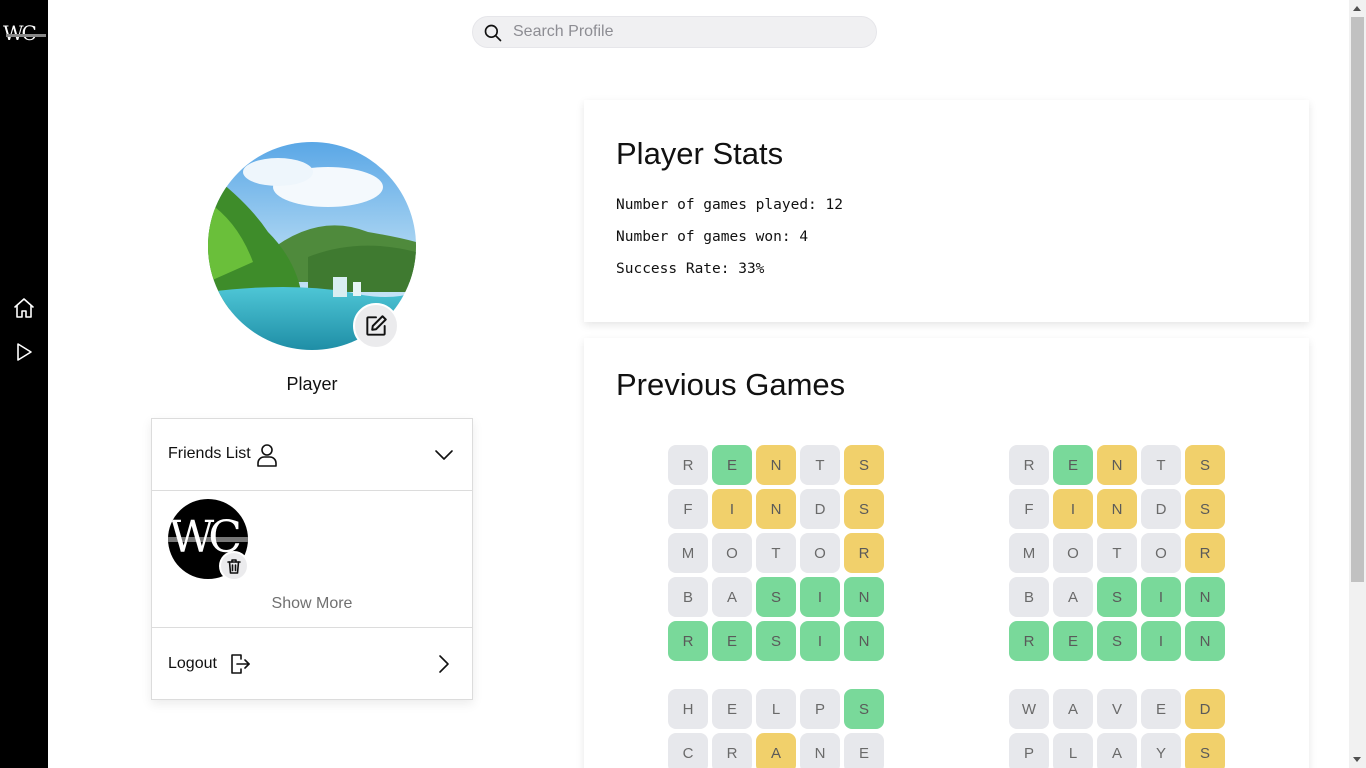 Image resolution: width=1366 pixels, height=768 pixels. I want to click on letter-tile-gray: C, so click(688, 750).